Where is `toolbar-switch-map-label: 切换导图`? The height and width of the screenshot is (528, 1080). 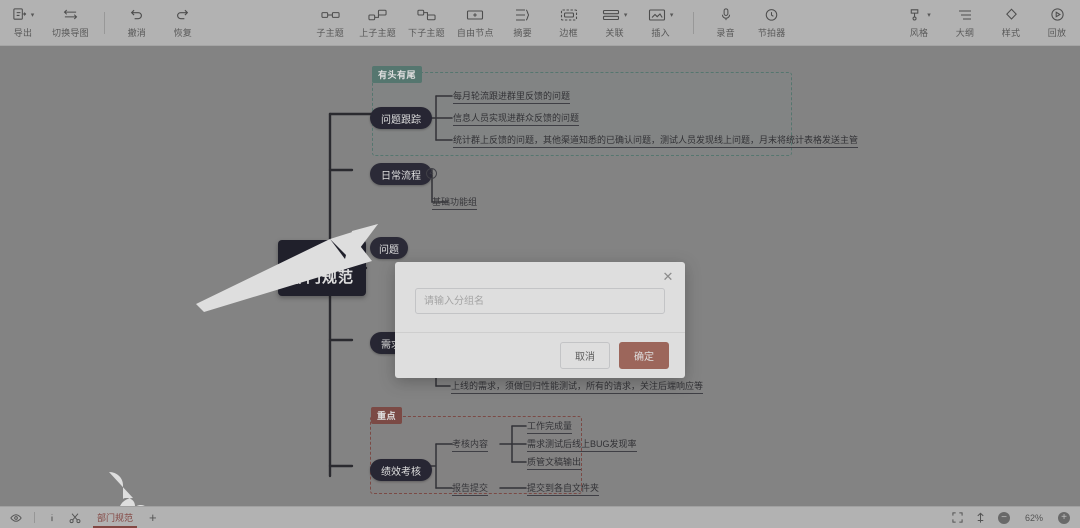
toolbar-switch-map-label: 切换导图 is located at coordinates (70, 33).